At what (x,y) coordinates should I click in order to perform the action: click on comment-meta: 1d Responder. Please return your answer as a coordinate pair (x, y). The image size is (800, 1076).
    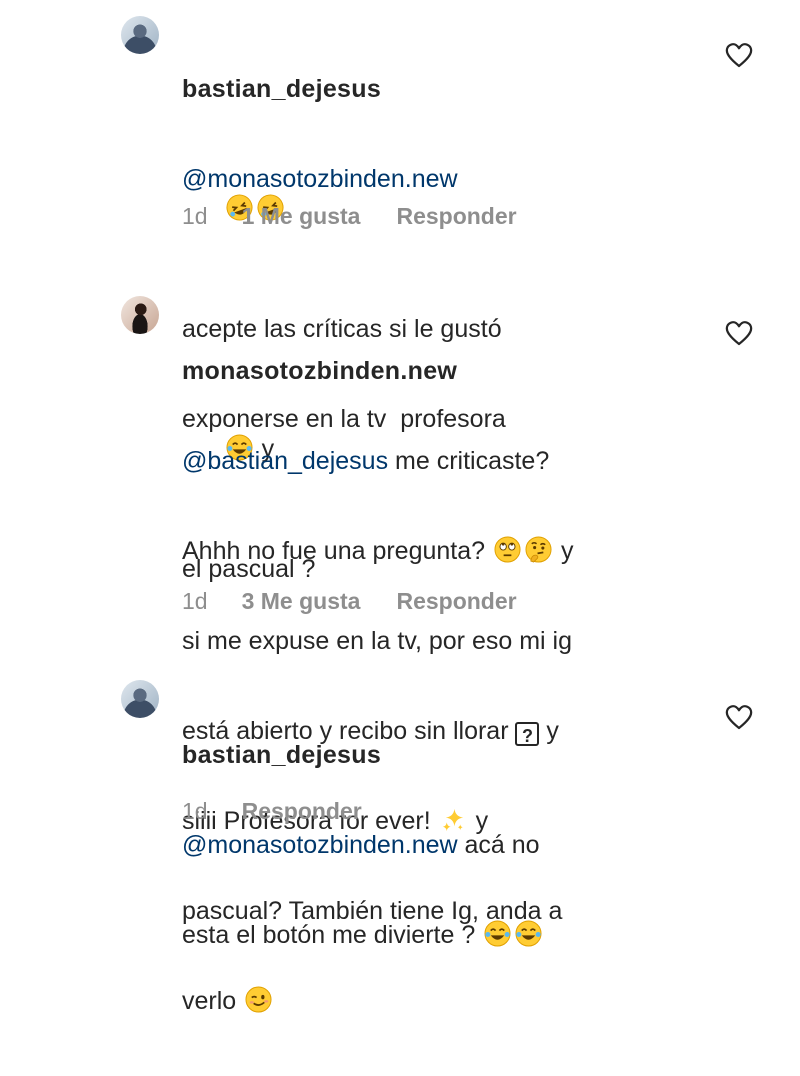
    Looking at the image, I should click on (272, 811).